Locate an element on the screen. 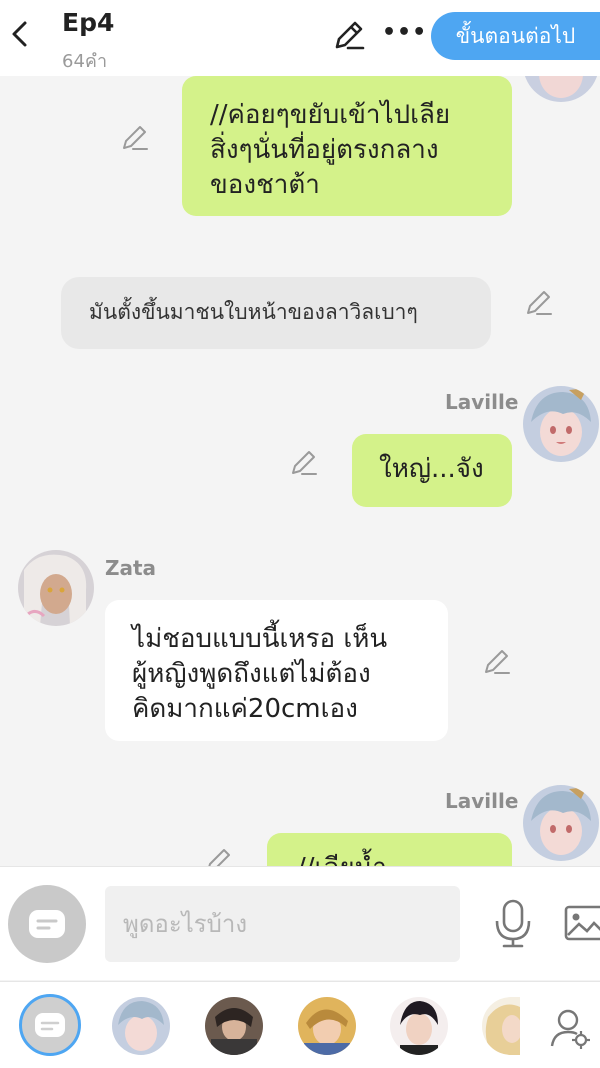 This screenshot has height=1068, width=600. message-text: ใหญ่...จัง is located at coordinates (431, 469).